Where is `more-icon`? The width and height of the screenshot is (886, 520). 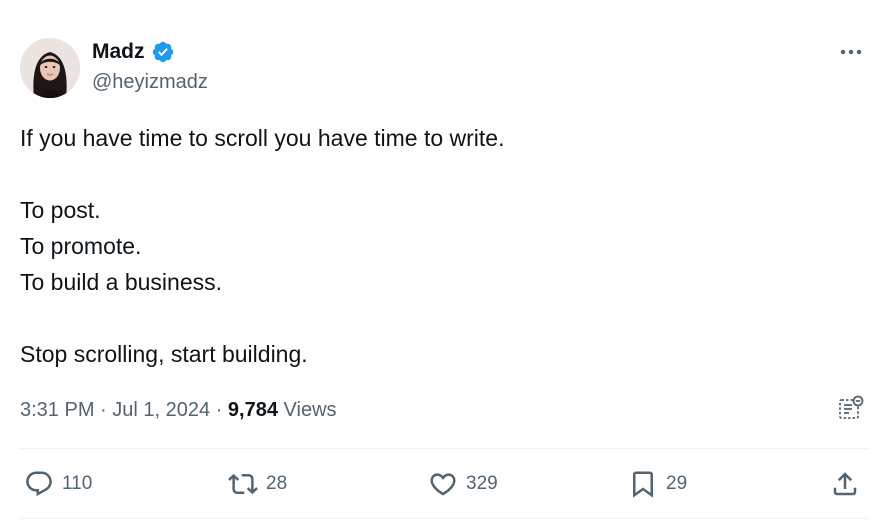
more-icon is located at coordinates (851, 52).